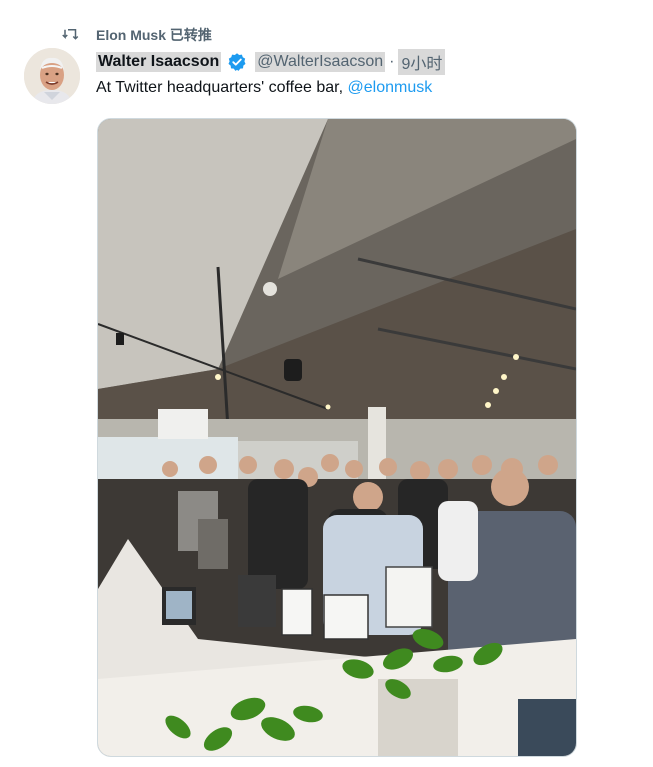 Image resolution: width=653 pixels, height=767 pixels. Describe the element at coordinates (422, 62) in the screenshot. I see `tweet-timestamp: 9小时` at that location.